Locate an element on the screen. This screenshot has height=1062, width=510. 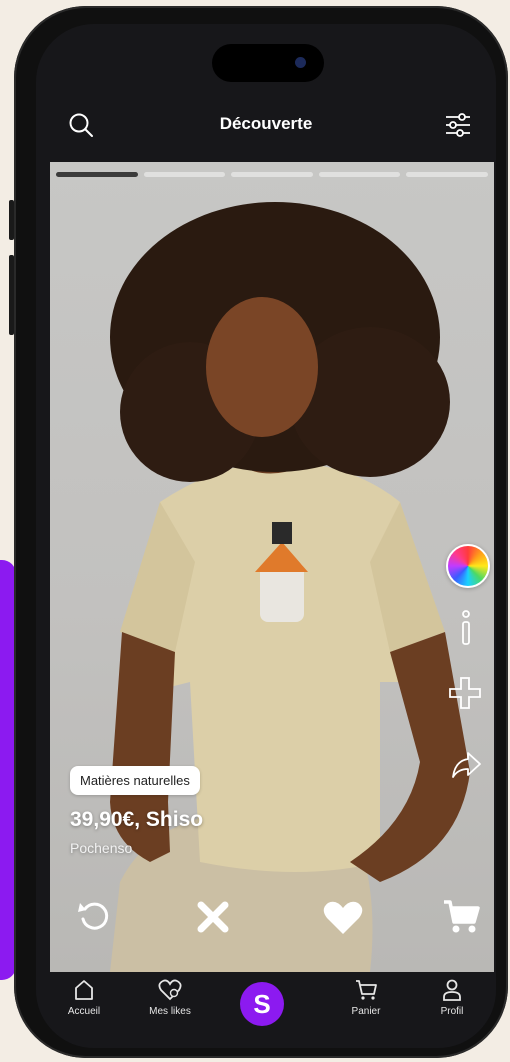
info-icon is located at coordinates (466, 630).